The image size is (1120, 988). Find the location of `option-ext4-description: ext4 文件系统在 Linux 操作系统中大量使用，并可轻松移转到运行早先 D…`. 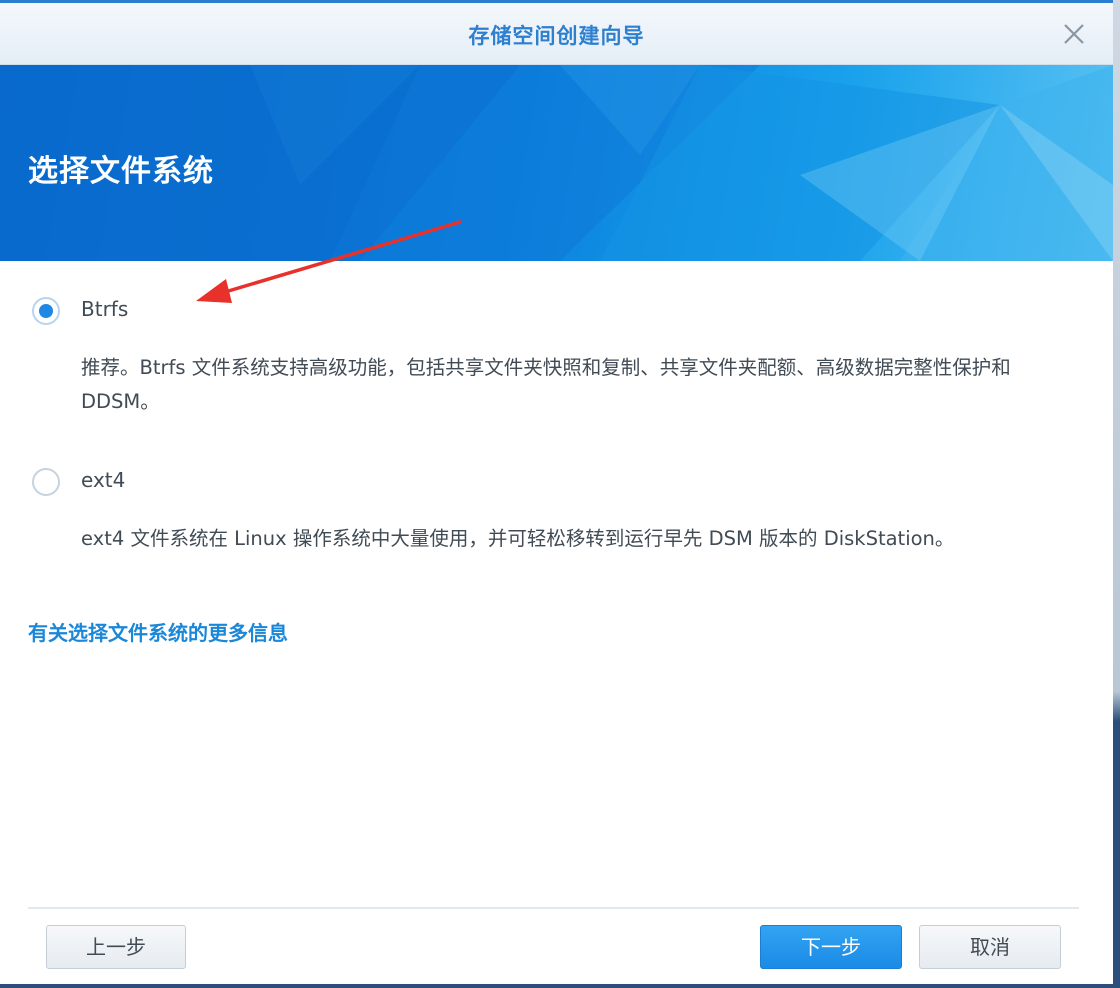

option-ext4-description: ext4 文件系统在 Linux 操作系统中大量使用，并可轻松移转到运行早先 D… is located at coordinates (518, 538).